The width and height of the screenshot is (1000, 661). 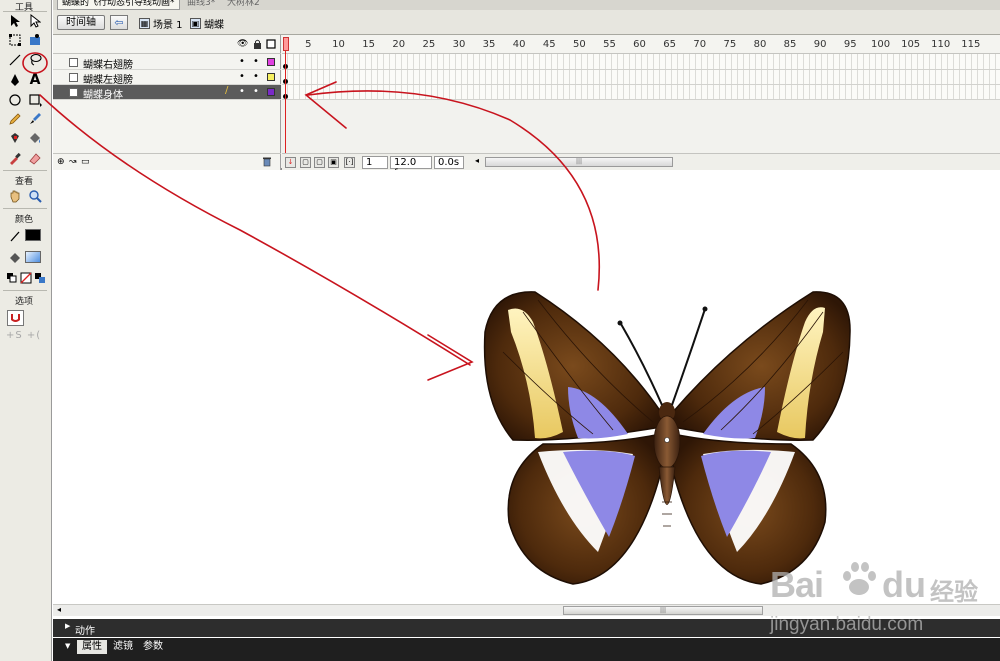 I want to click on annotation-arrowhead-up, so click(x=325, y=105).